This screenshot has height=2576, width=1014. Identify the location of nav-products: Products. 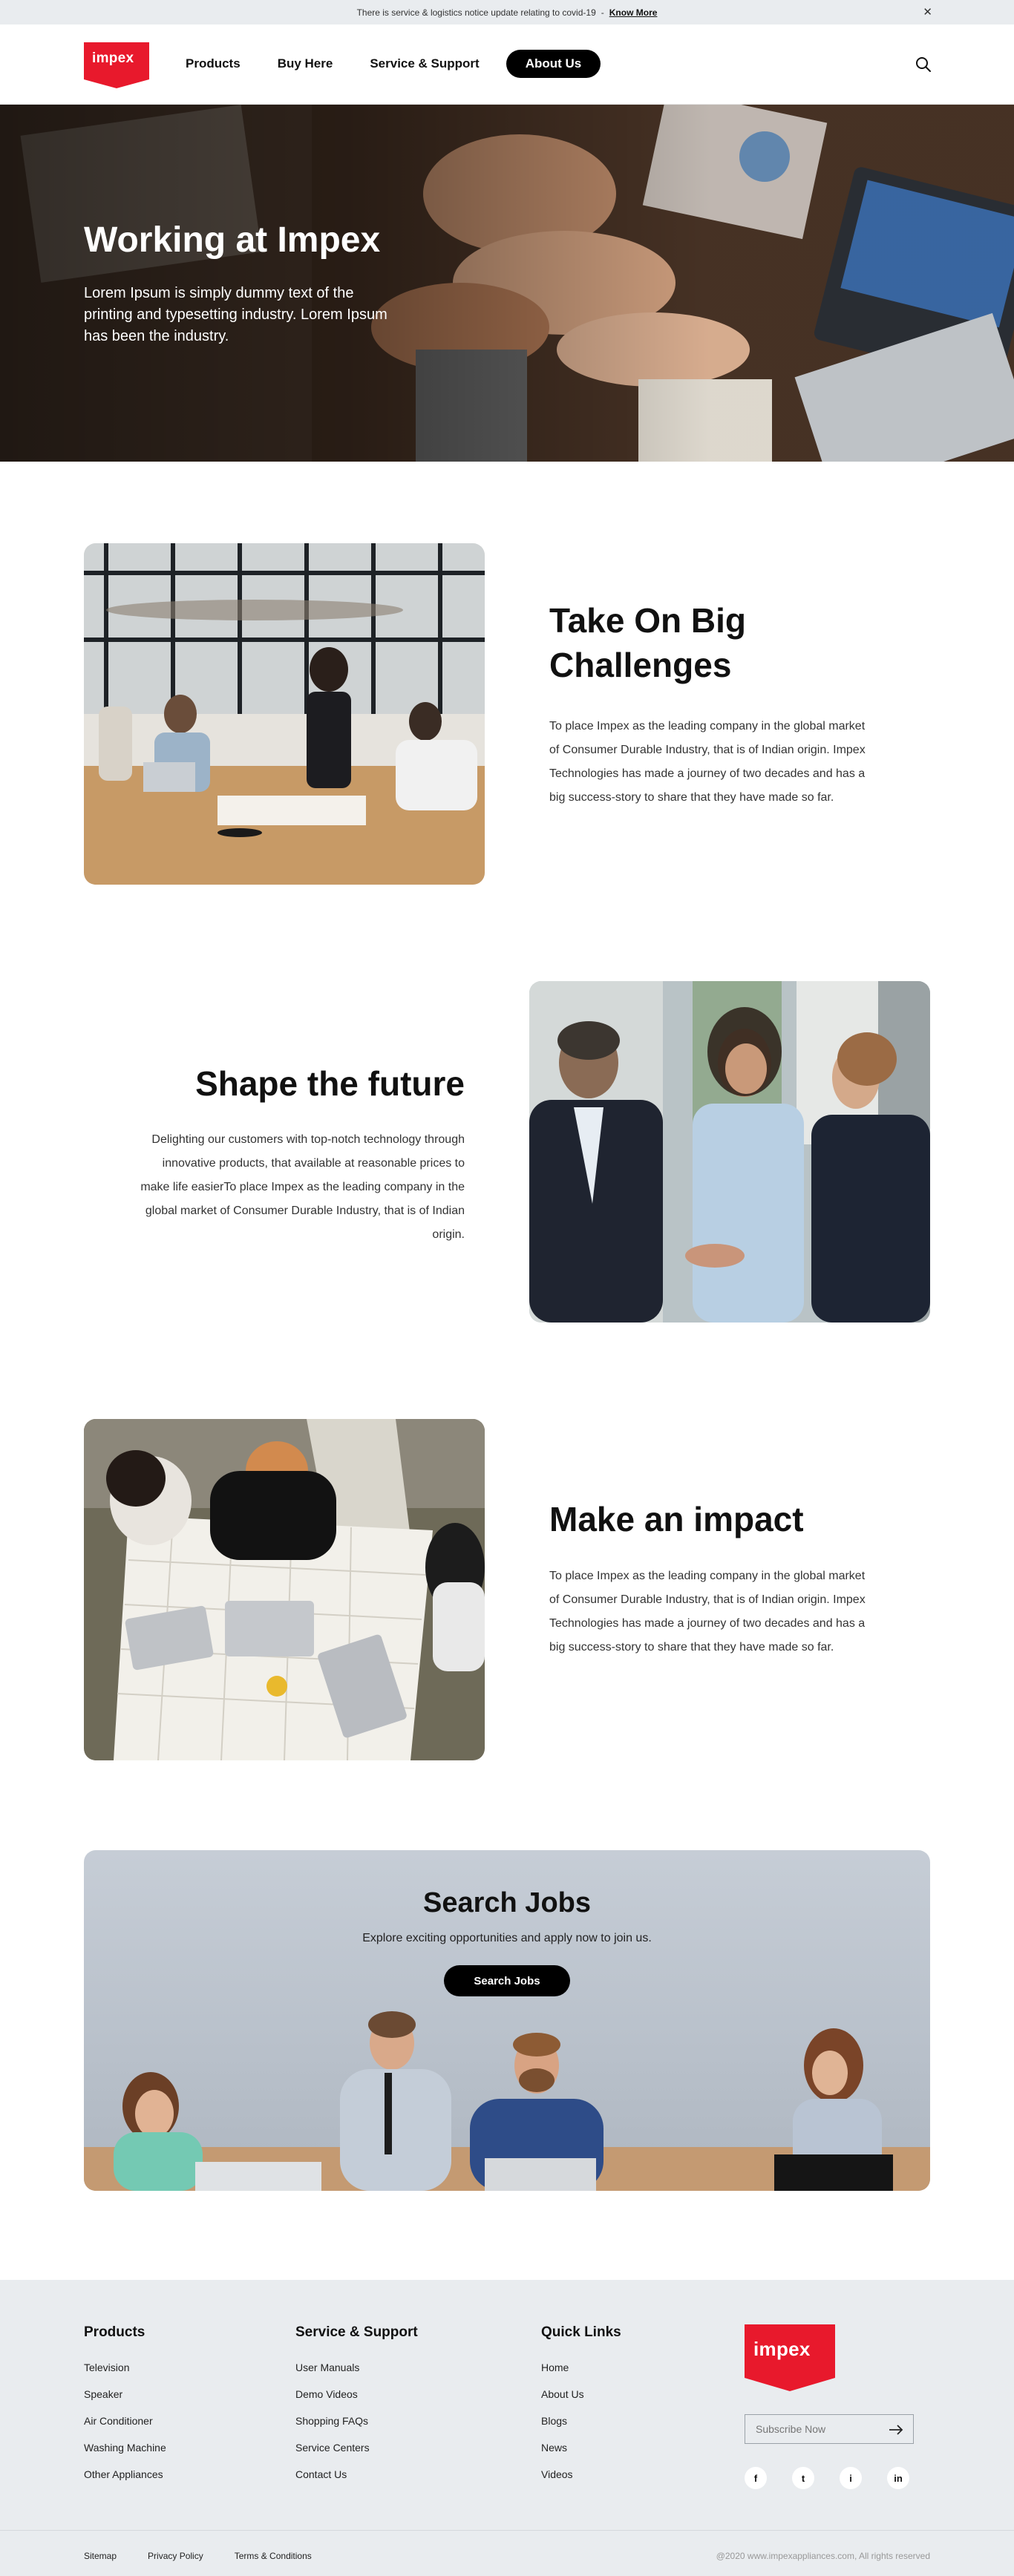
(213, 63).